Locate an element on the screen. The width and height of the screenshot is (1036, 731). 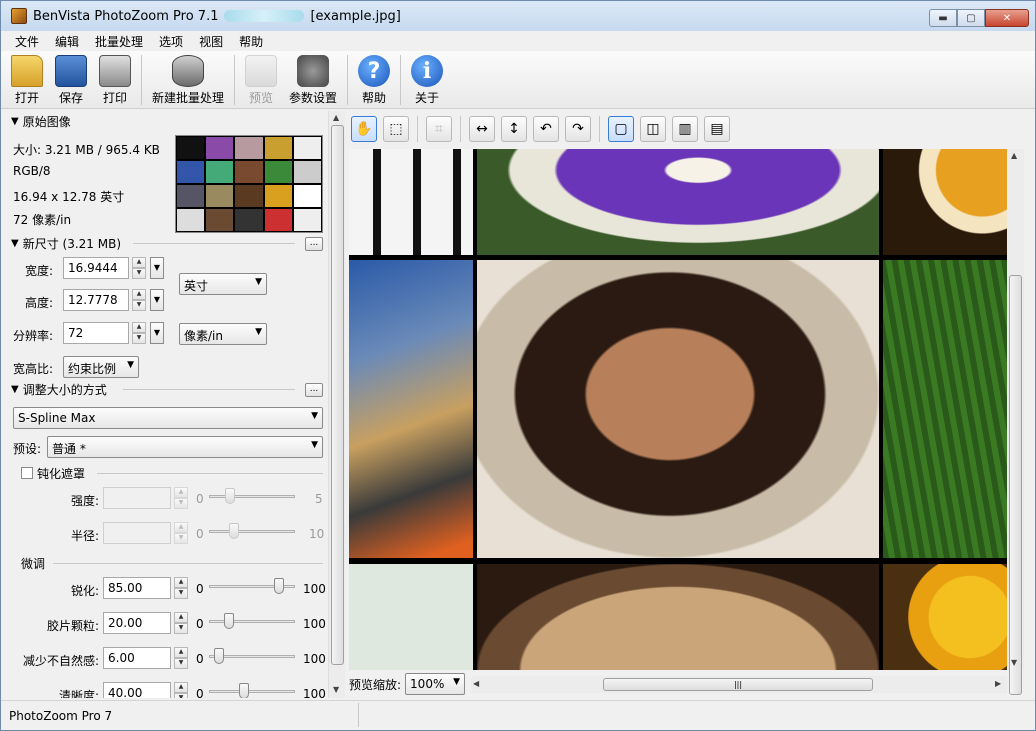
flip-vertical-button: ↕ is located at coordinates (514, 129).